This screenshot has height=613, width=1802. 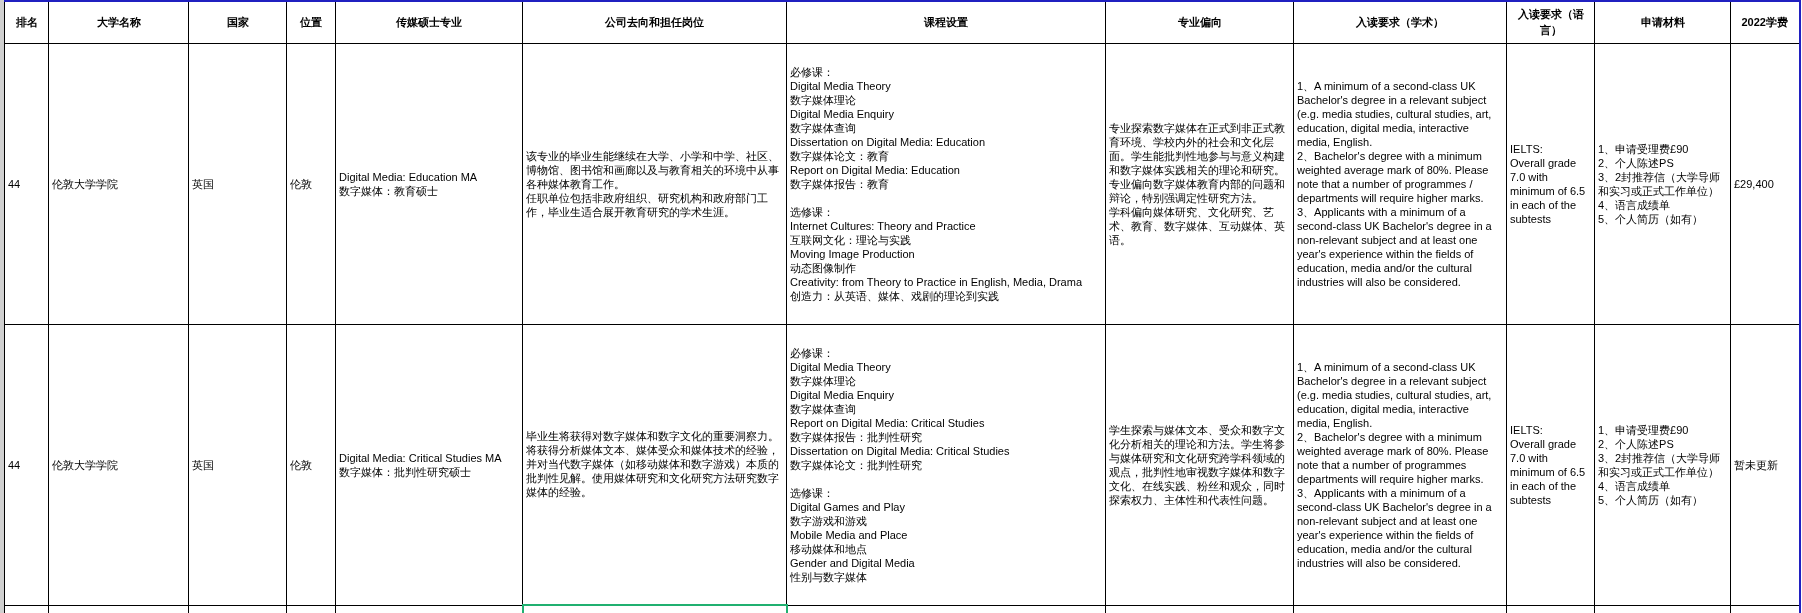 I want to click on cell-text: 互联网文化：理论与实践, so click(x=851, y=239).